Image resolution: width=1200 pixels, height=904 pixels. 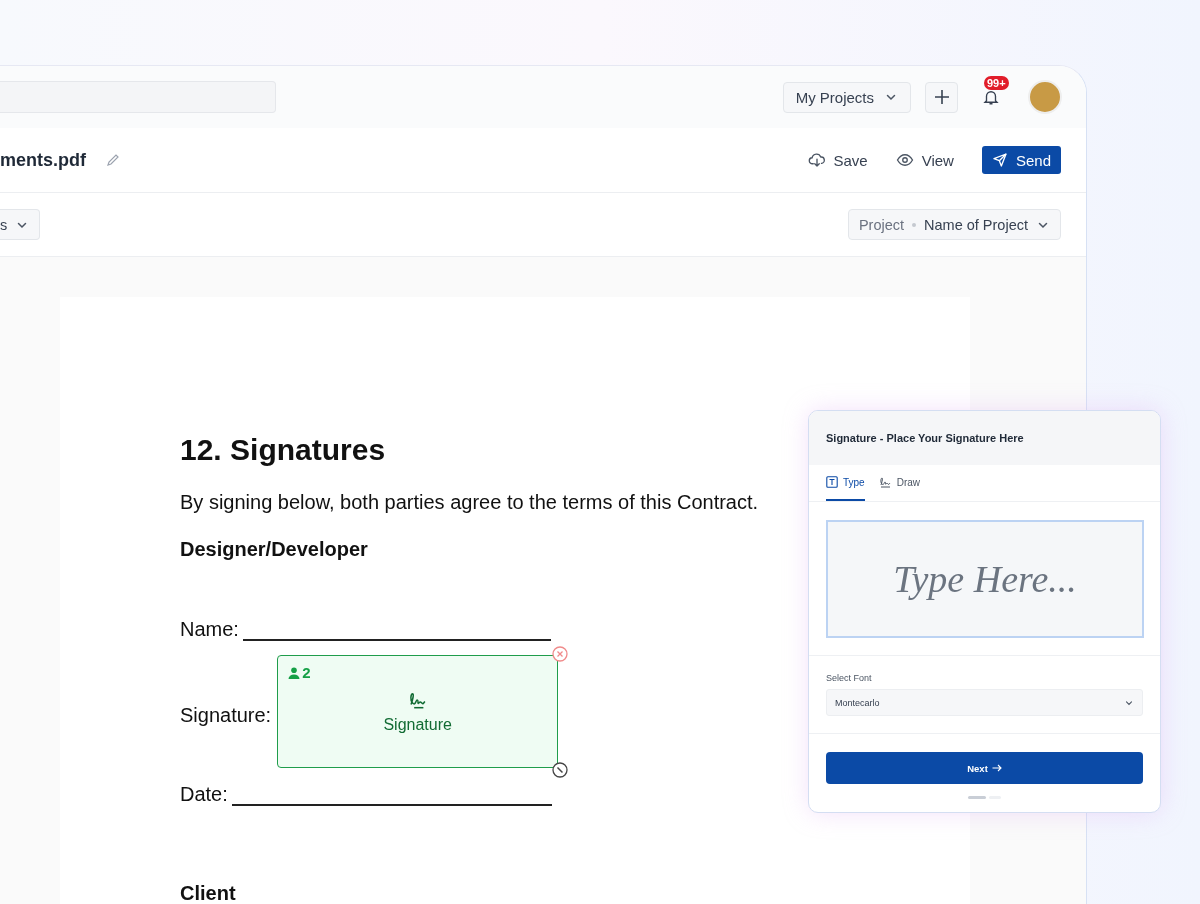 What do you see at coordinates (294, 672) in the screenshot?
I see `person-icon` at bounding box center [294, 672].